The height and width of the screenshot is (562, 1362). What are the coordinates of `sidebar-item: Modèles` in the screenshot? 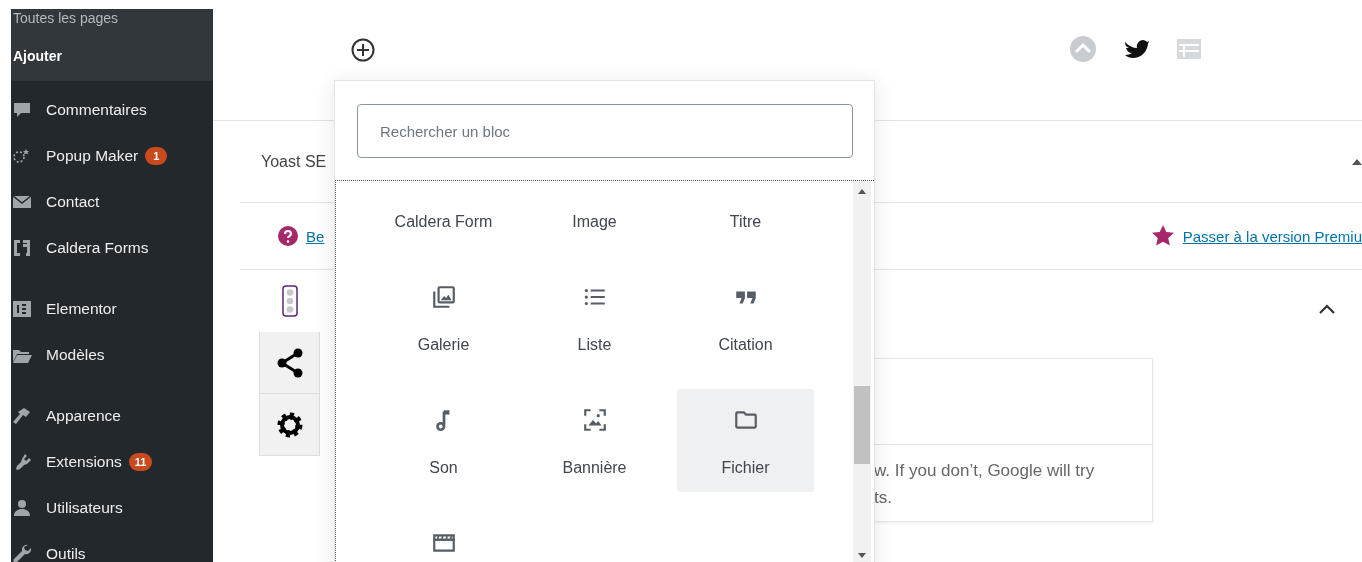 It's located at (112, 355).